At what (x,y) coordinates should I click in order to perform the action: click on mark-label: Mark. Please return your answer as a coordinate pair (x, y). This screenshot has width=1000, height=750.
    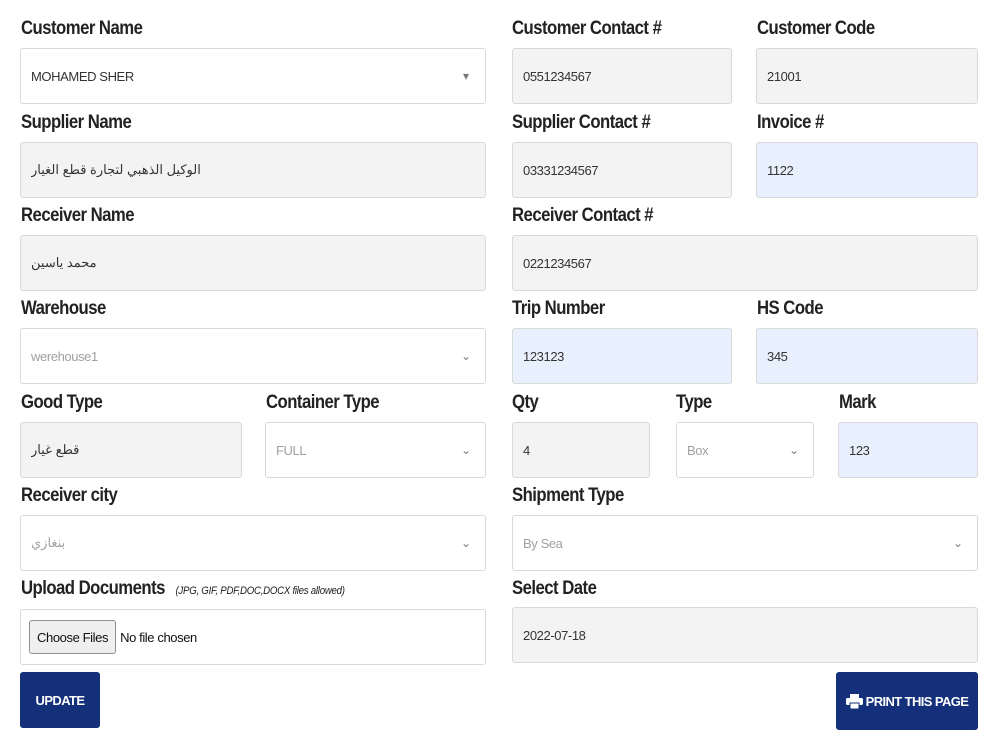
    Looking at the image, I should click on (857, 402).